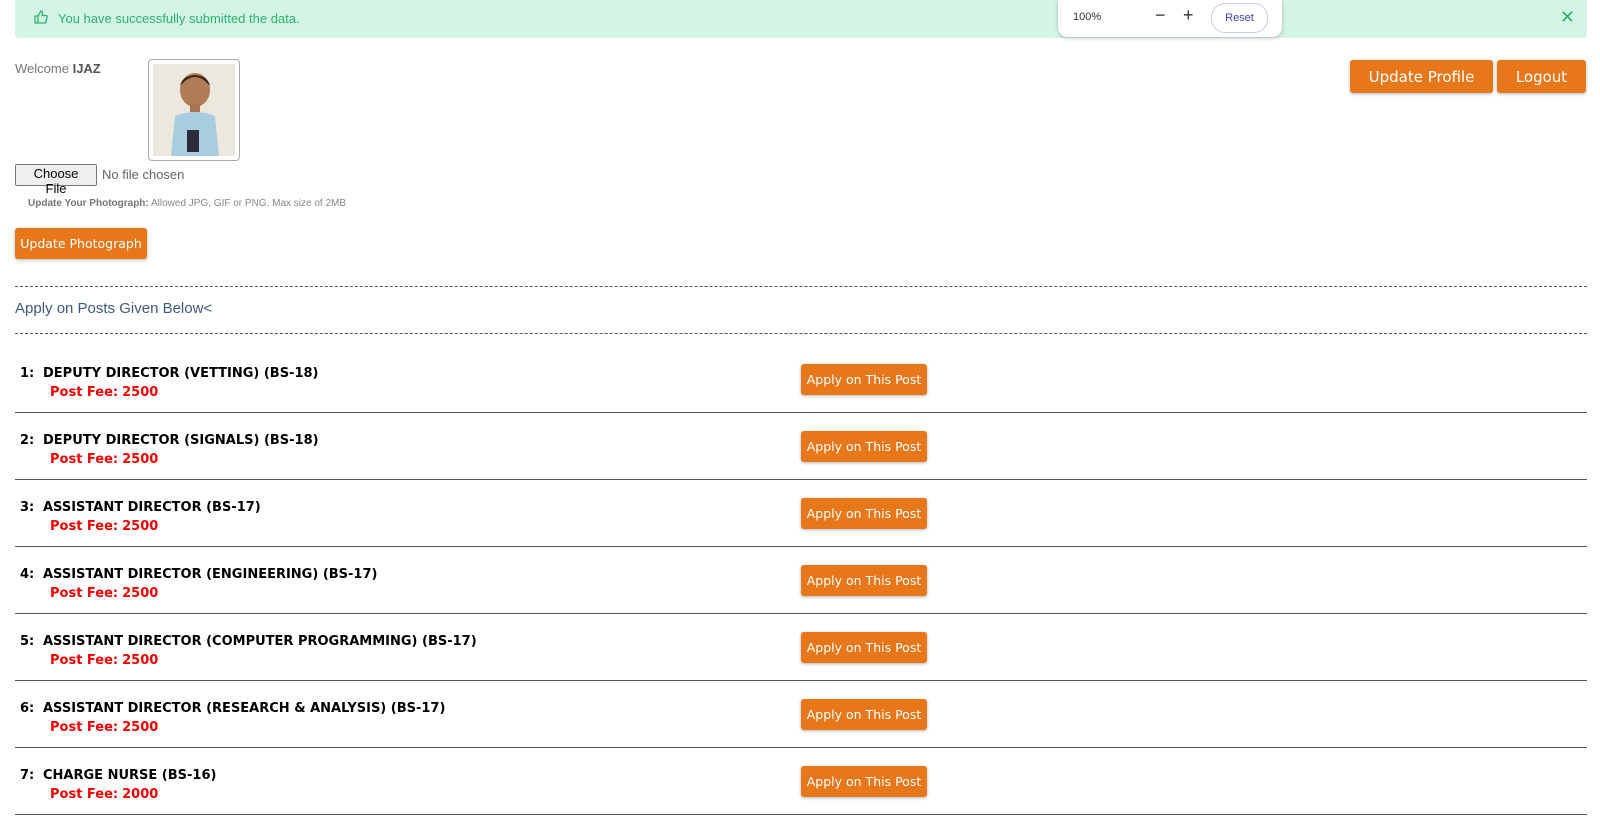 The image size is (1600, 828). I want to click on divider-bottom, so click(801, 333).